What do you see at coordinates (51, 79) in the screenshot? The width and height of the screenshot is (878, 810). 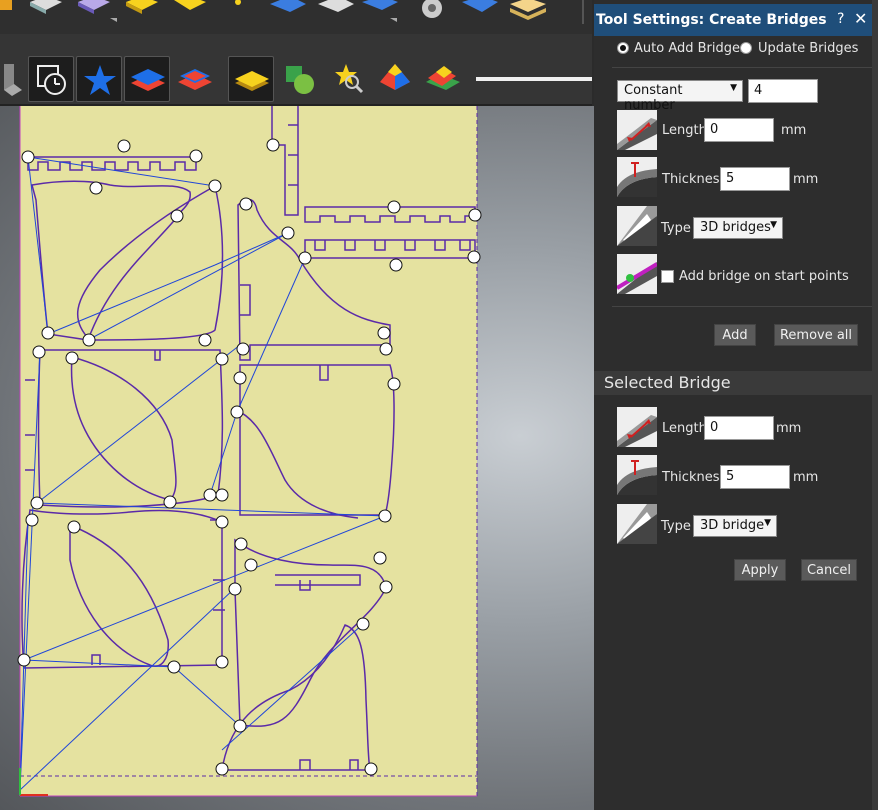 I see `history-icon` at bounding box center [51, 79].